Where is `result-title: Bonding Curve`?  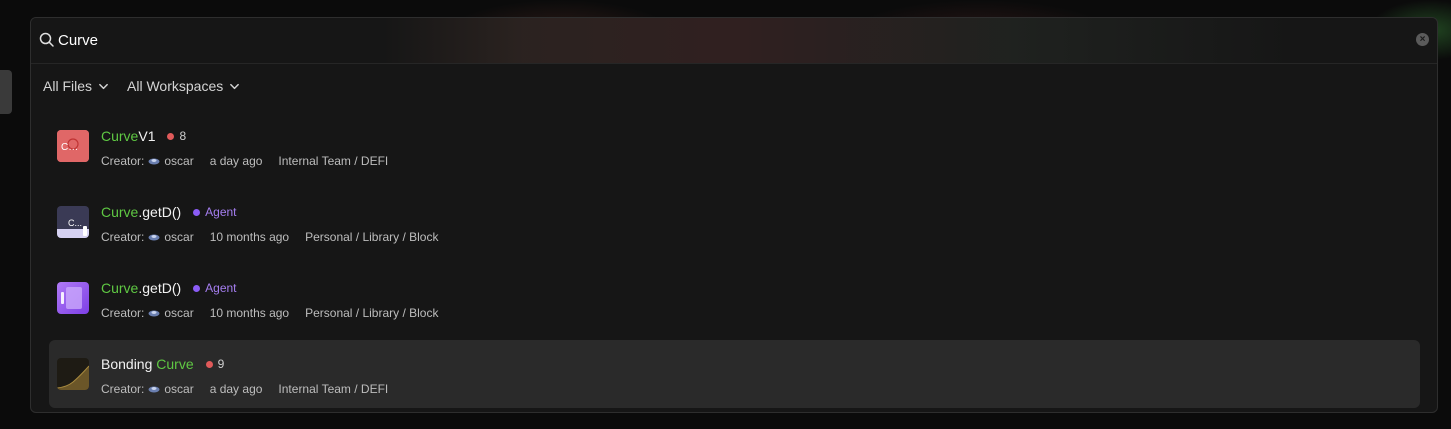 result-title: Bonding Curve is located at coordinates (147, 364).